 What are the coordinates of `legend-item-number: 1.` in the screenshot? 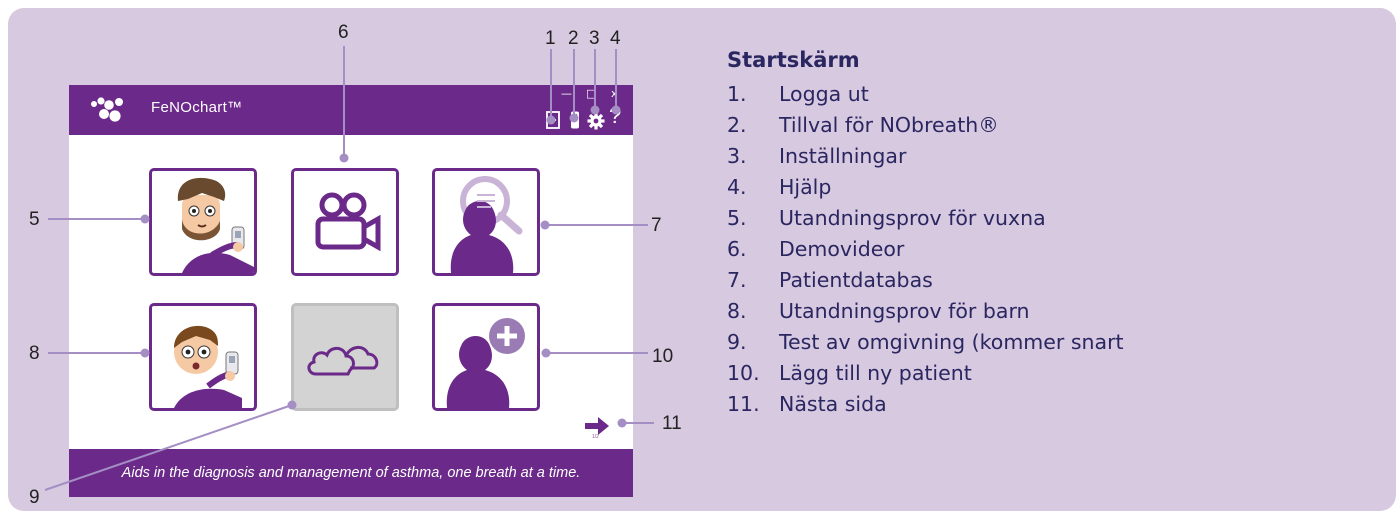 It's located at (737, 94).